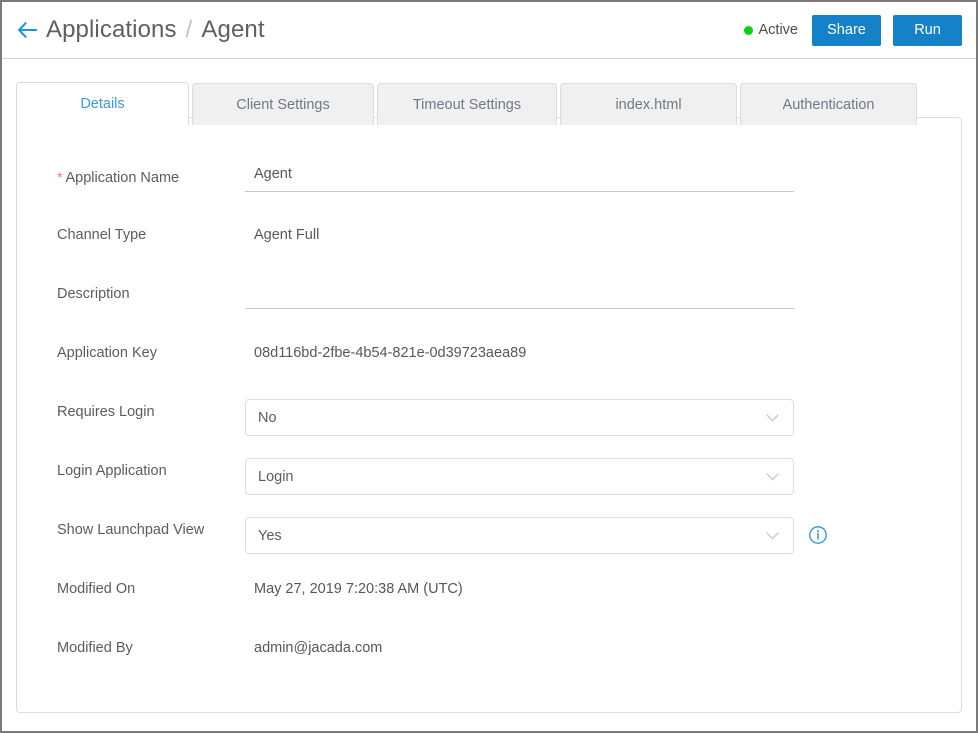 The width and height of the screenshot is (978, 733). I want to click on field-requires-login: No, so click(603, 417).